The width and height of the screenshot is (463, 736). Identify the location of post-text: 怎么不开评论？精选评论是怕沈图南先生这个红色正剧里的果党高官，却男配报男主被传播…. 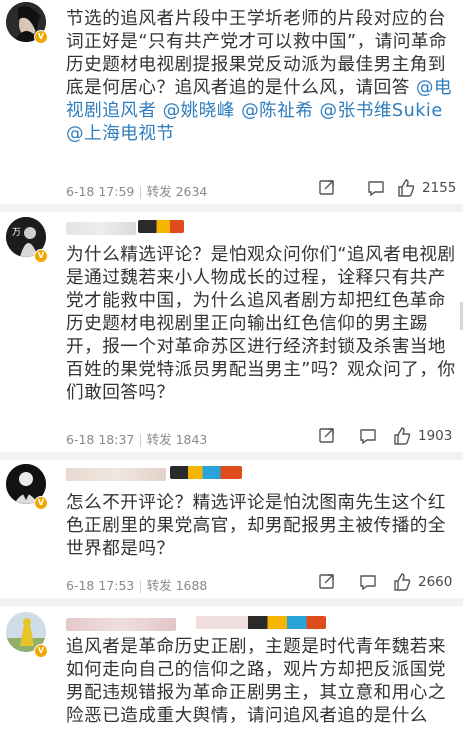
(261, 526).